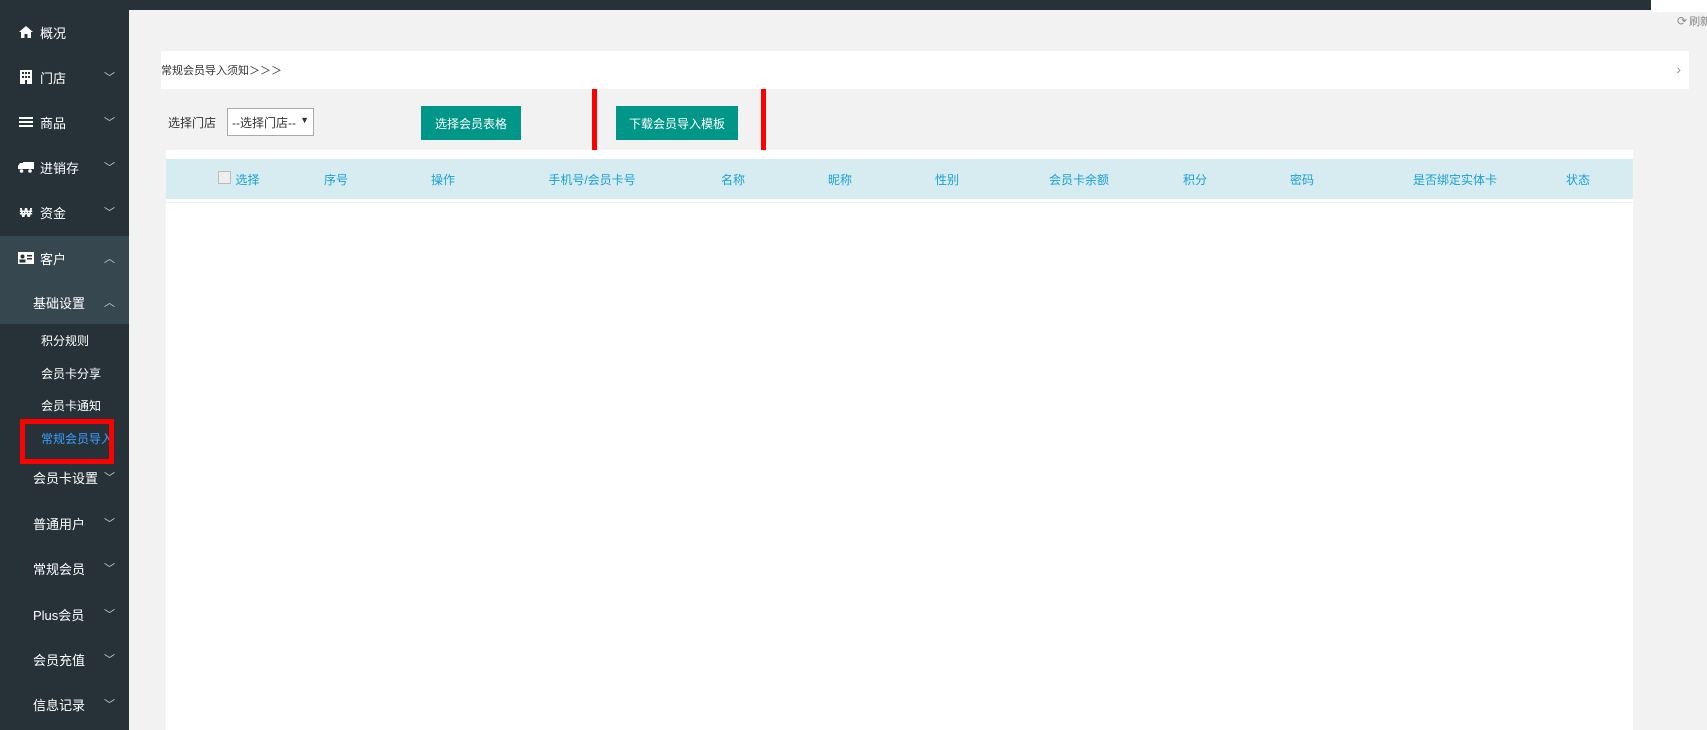 The width and height of the screenshot is (1707, 730). I want to click on sidebar-item-store: 门店 ﹀, so click(64, 77).